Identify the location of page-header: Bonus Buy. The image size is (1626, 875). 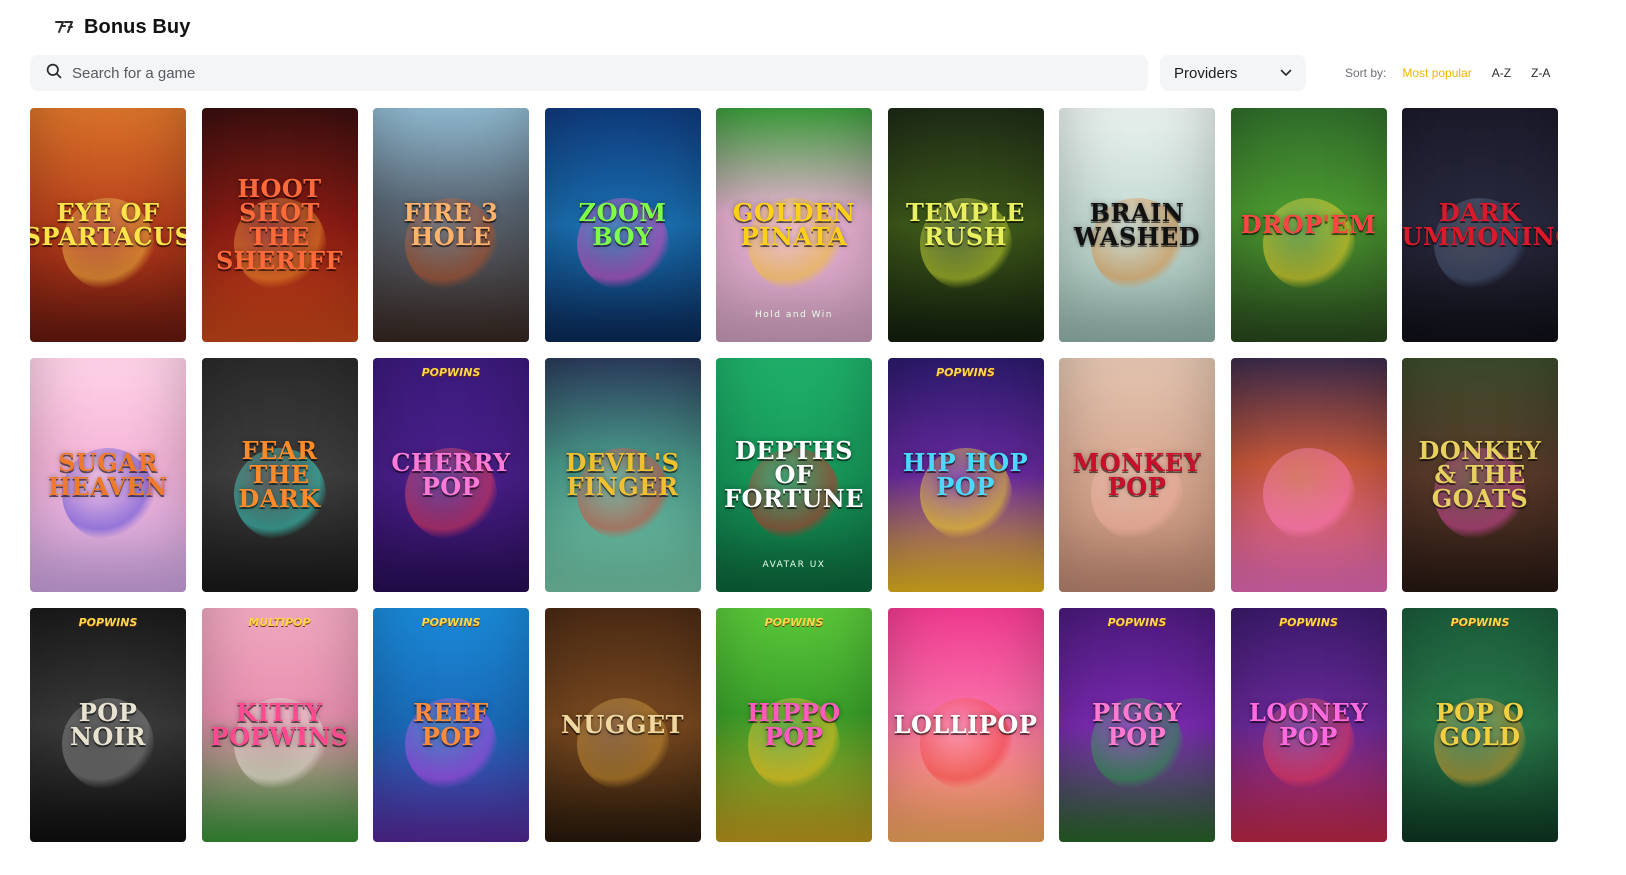
(122, 27).